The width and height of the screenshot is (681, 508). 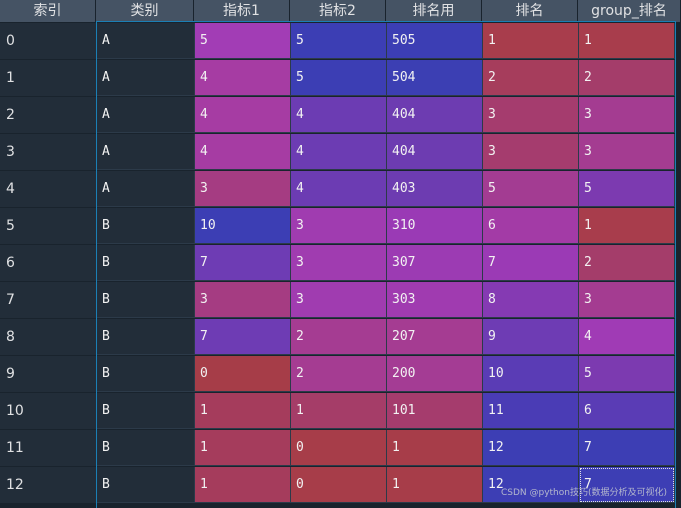 I want to click on cell-rank-value: 504, so click(x=435, y=78).